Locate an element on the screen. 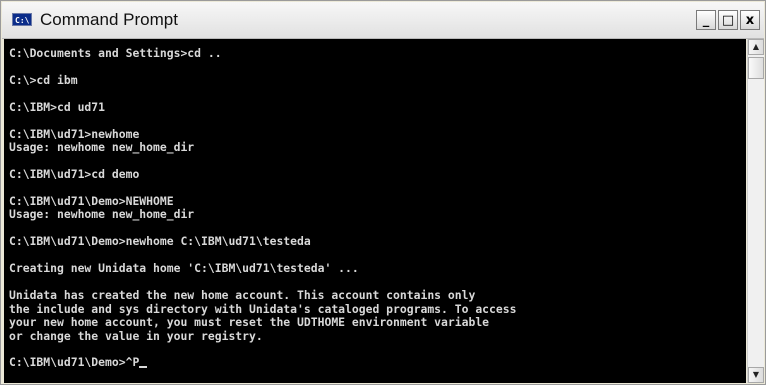 Image resolution: width=766 pixels, height=385 pixels. window-controls: _ □ x is located at coordinates (728, 20).